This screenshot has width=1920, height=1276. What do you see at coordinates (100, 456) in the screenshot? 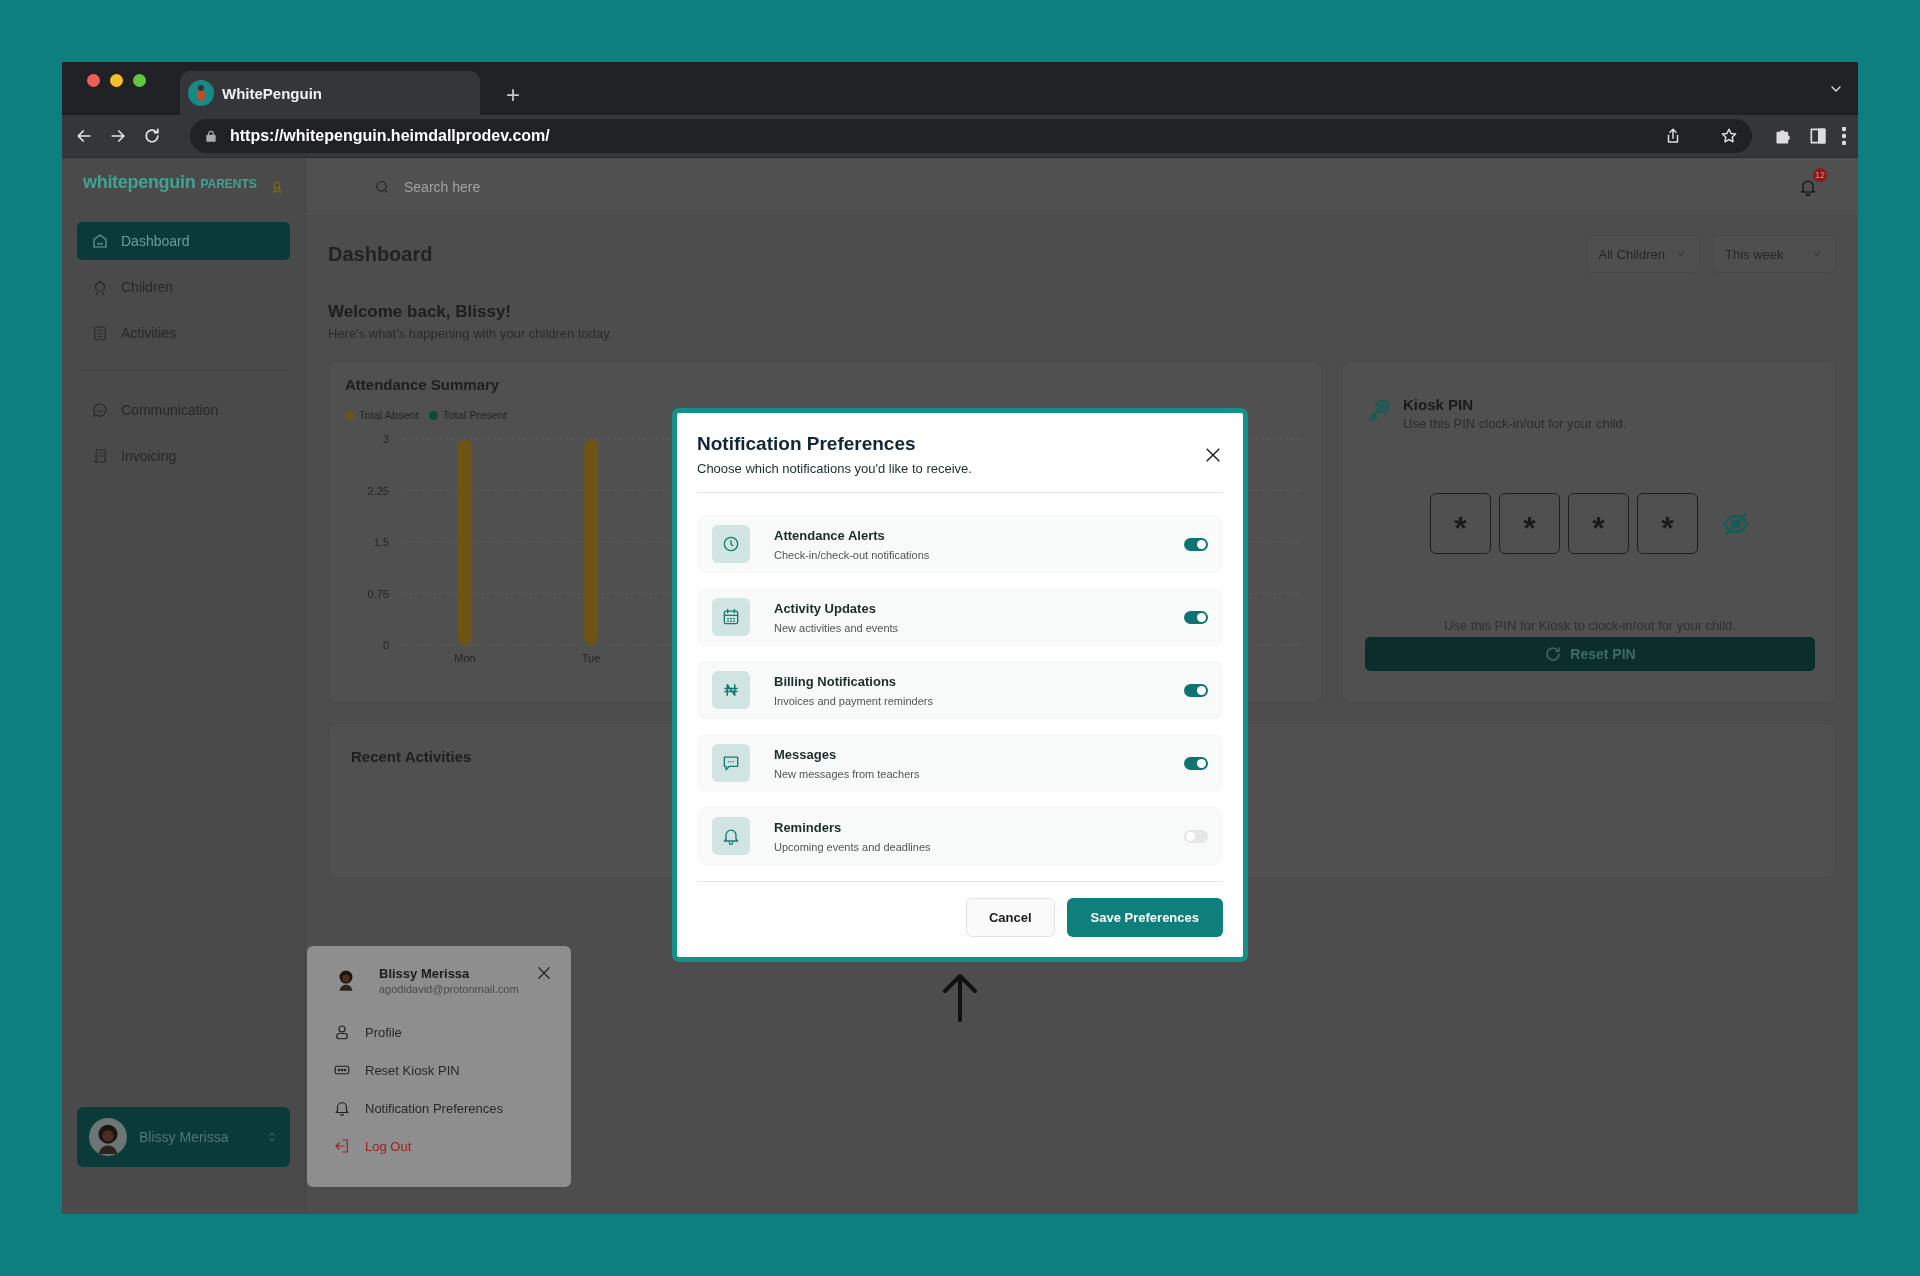
I see `receipt-icon` at bounding box center [100, 456].